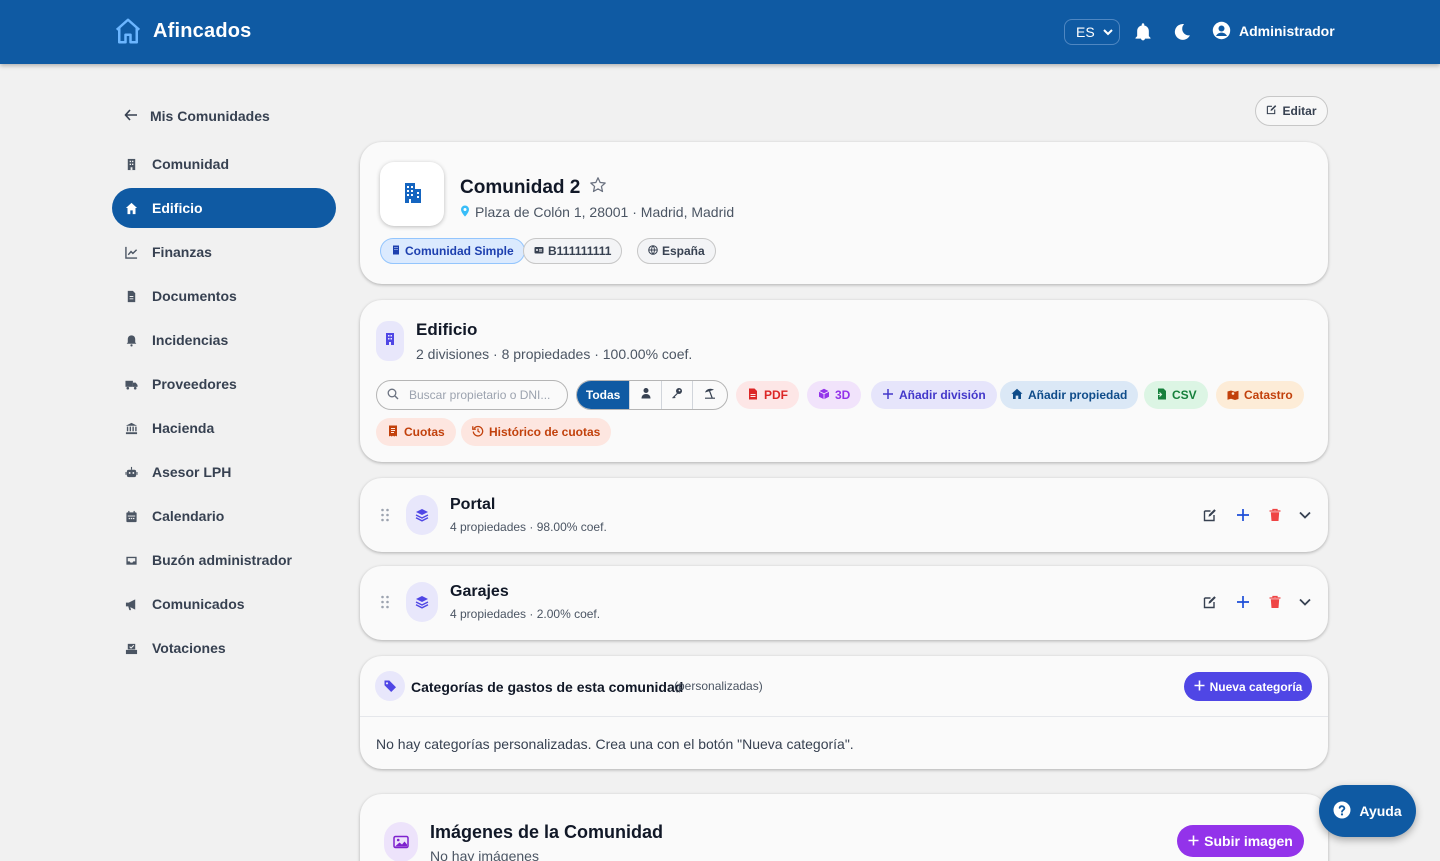  I want to click on home-outline-icon, so click(128, 31).